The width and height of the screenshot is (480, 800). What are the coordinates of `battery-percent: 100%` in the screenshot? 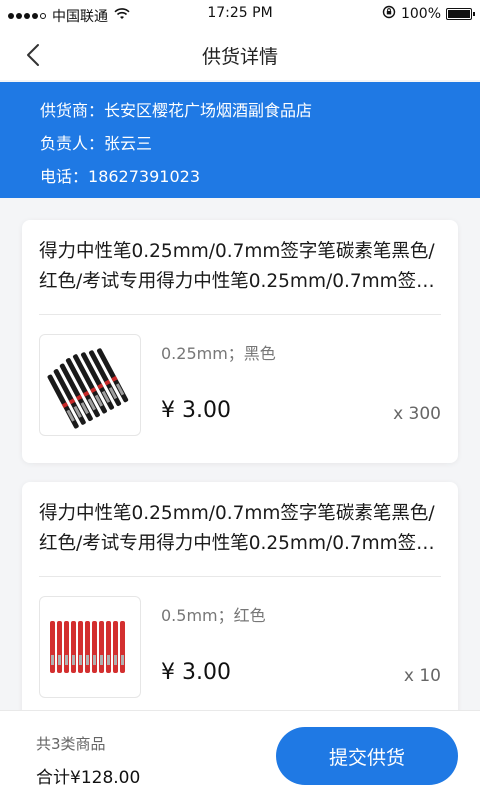 It's located at (420, 14).